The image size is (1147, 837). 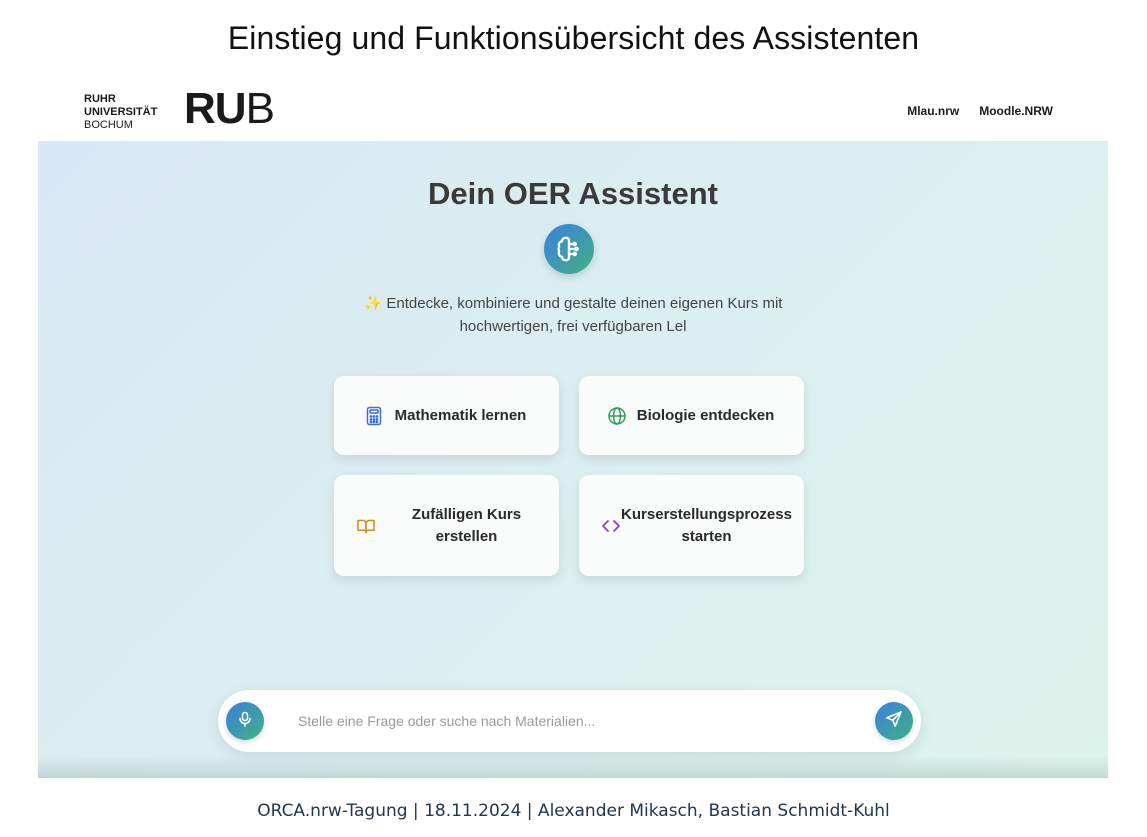 I want to click on microphone-icon, so click(x=245, y=721).